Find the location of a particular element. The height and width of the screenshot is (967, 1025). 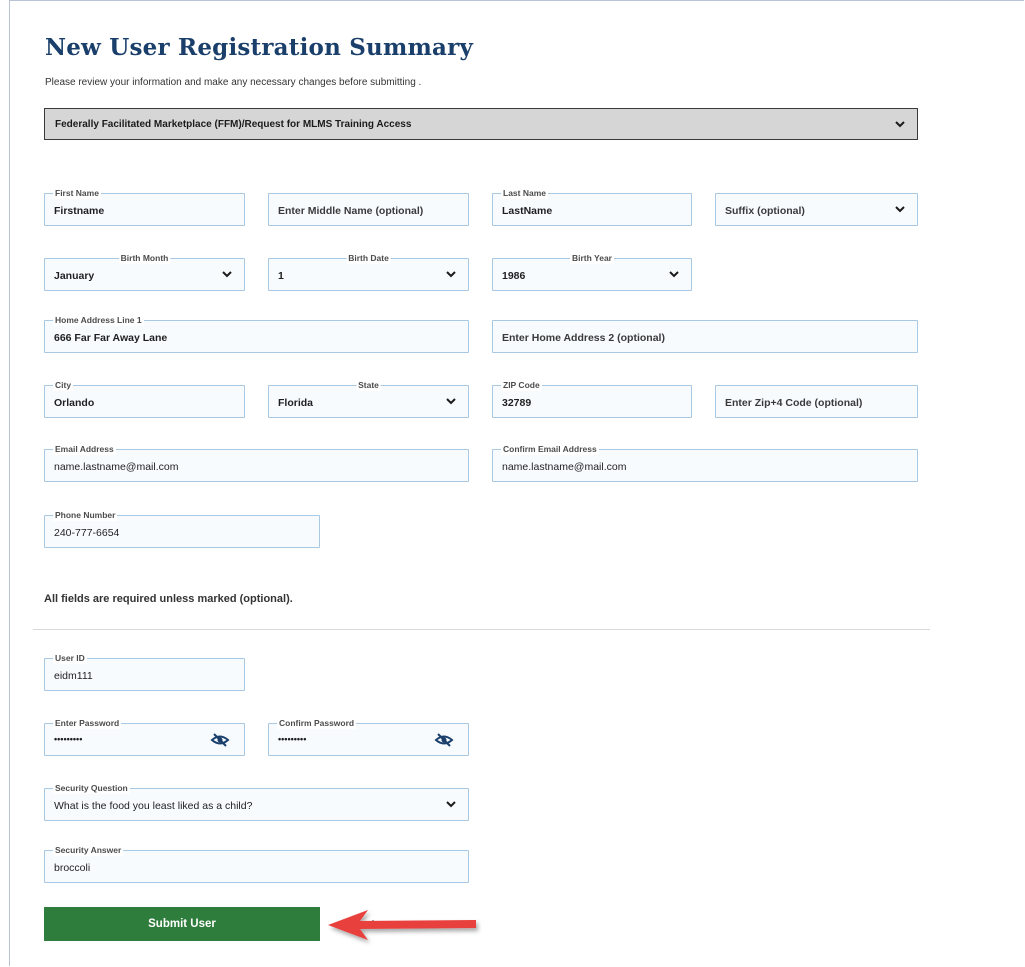

middle-name-placeholder: Enter Middle Name (optional) is located at coordinates (351, 211).